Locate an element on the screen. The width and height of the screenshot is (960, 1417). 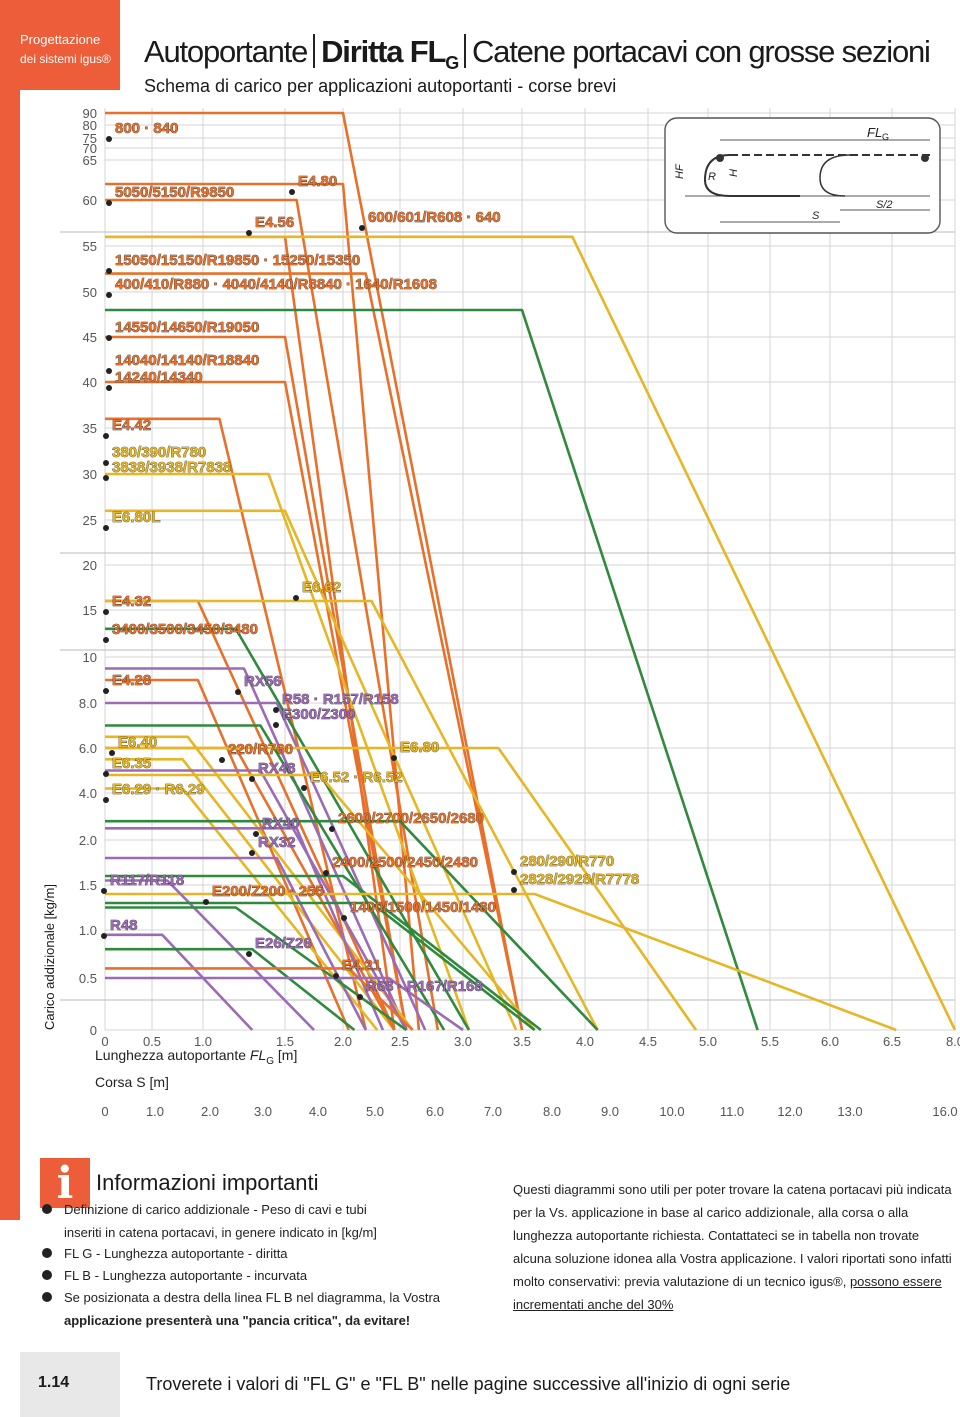
x-tick-label: 2.5 is located at coordinates (400, 1041).